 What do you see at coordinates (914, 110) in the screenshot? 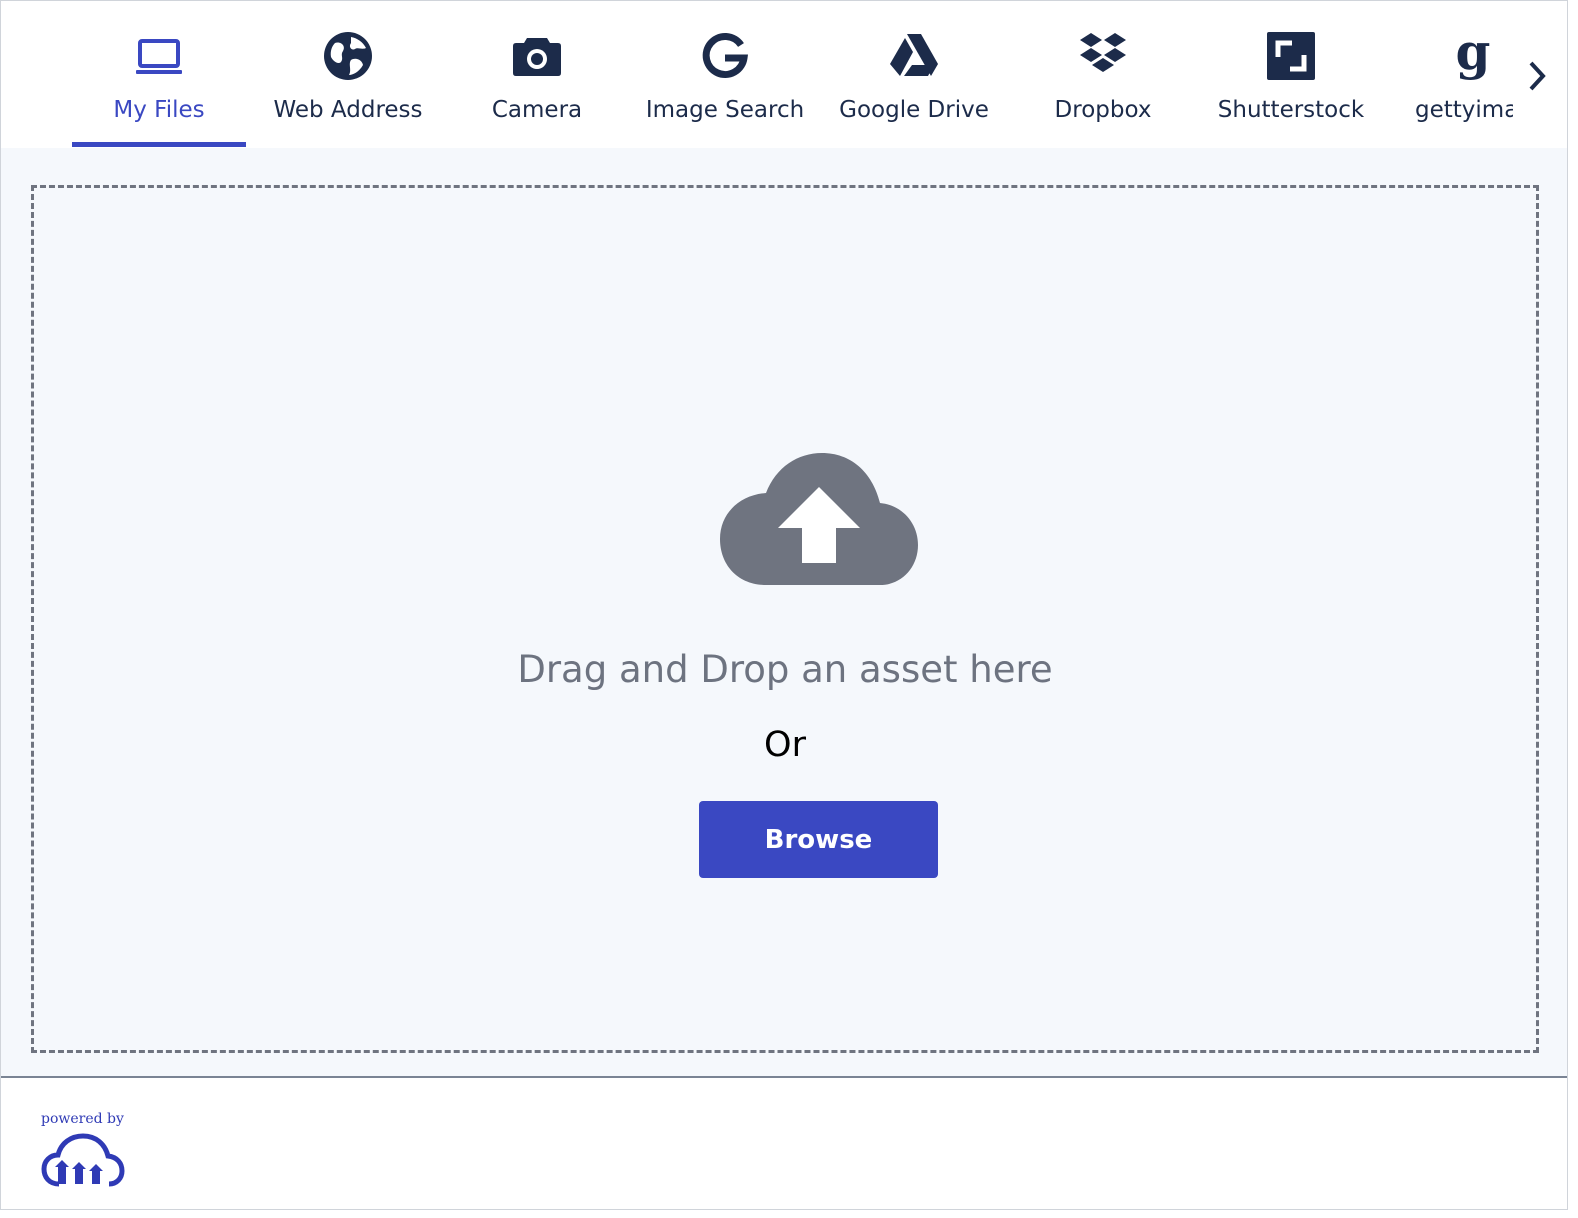
I see `tab-label: Google Drive` at bounding box center [914, 110].